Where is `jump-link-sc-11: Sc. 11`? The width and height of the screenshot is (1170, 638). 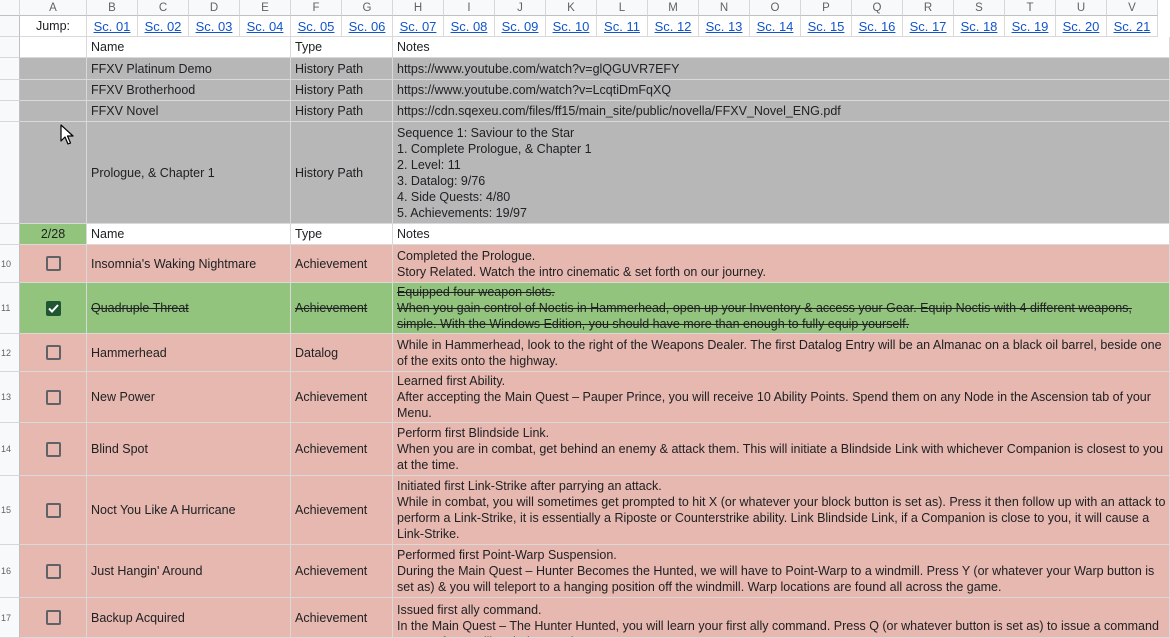 jump-link-sc-11: Sc. 11 is located at coordinates (622, 26).